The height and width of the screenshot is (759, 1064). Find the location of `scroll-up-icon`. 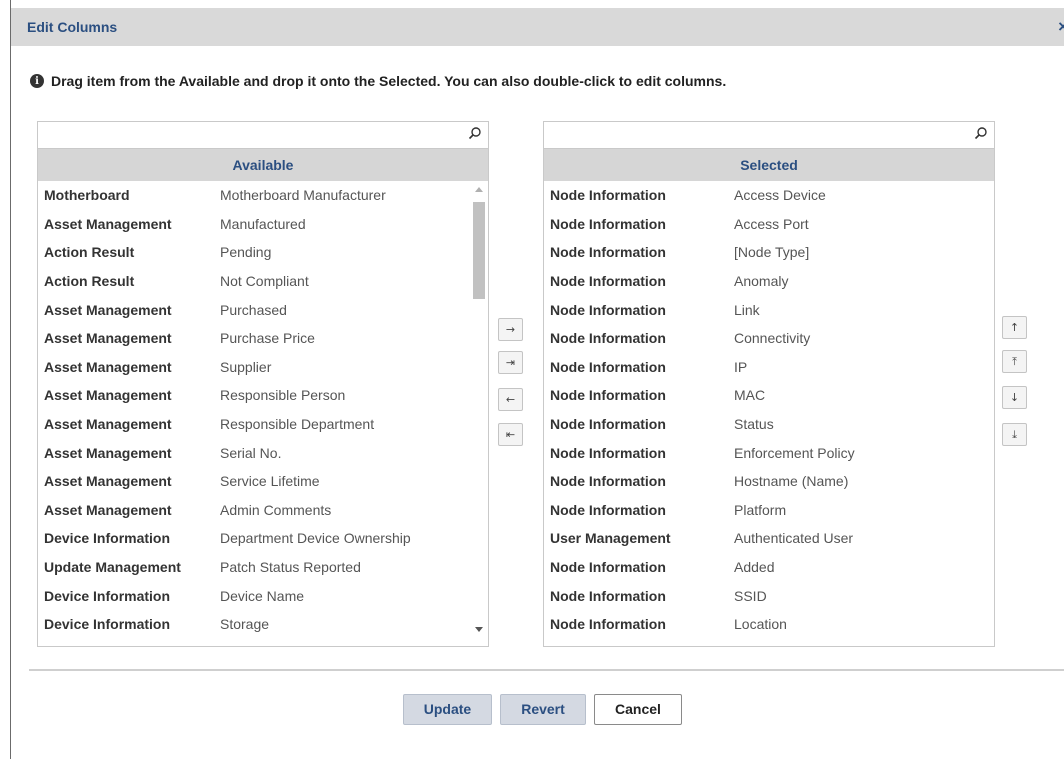

scroll-up-icon is located at coordinates (479, 189).